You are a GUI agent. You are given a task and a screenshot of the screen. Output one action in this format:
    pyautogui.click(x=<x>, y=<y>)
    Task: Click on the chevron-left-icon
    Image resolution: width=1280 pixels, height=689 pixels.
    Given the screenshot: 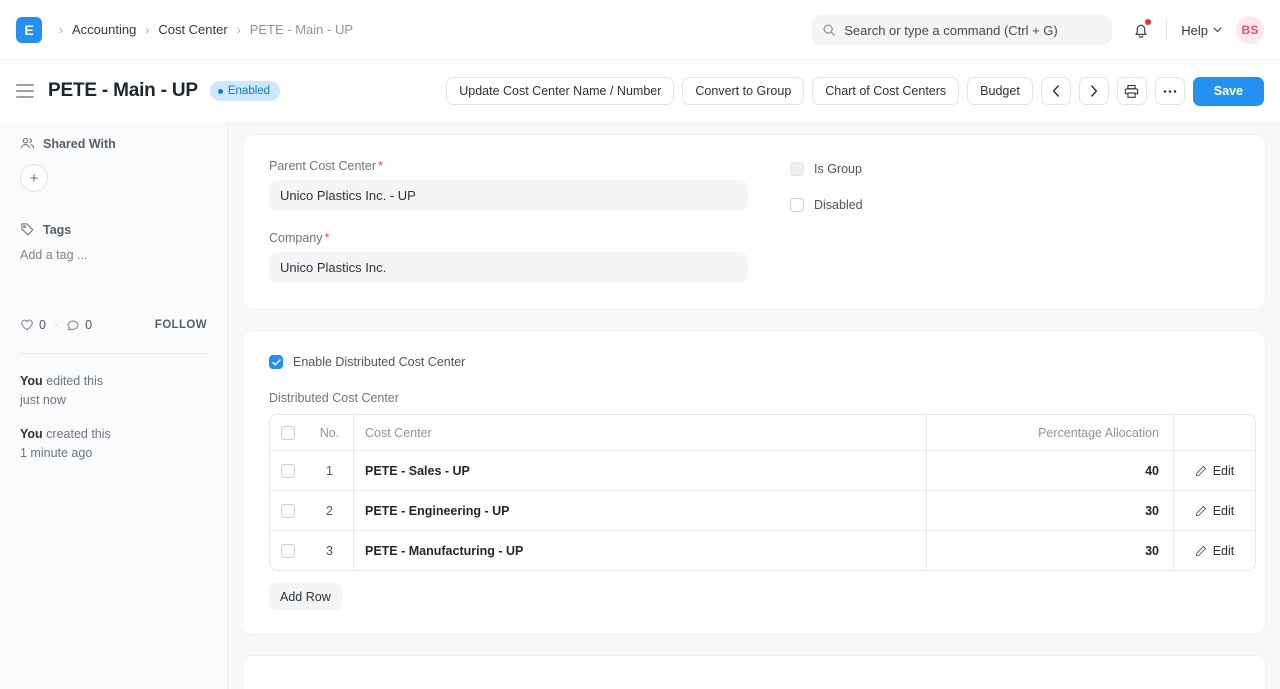 What is the action you would take?
    pyautogui.click(x=1055, y=91)
    